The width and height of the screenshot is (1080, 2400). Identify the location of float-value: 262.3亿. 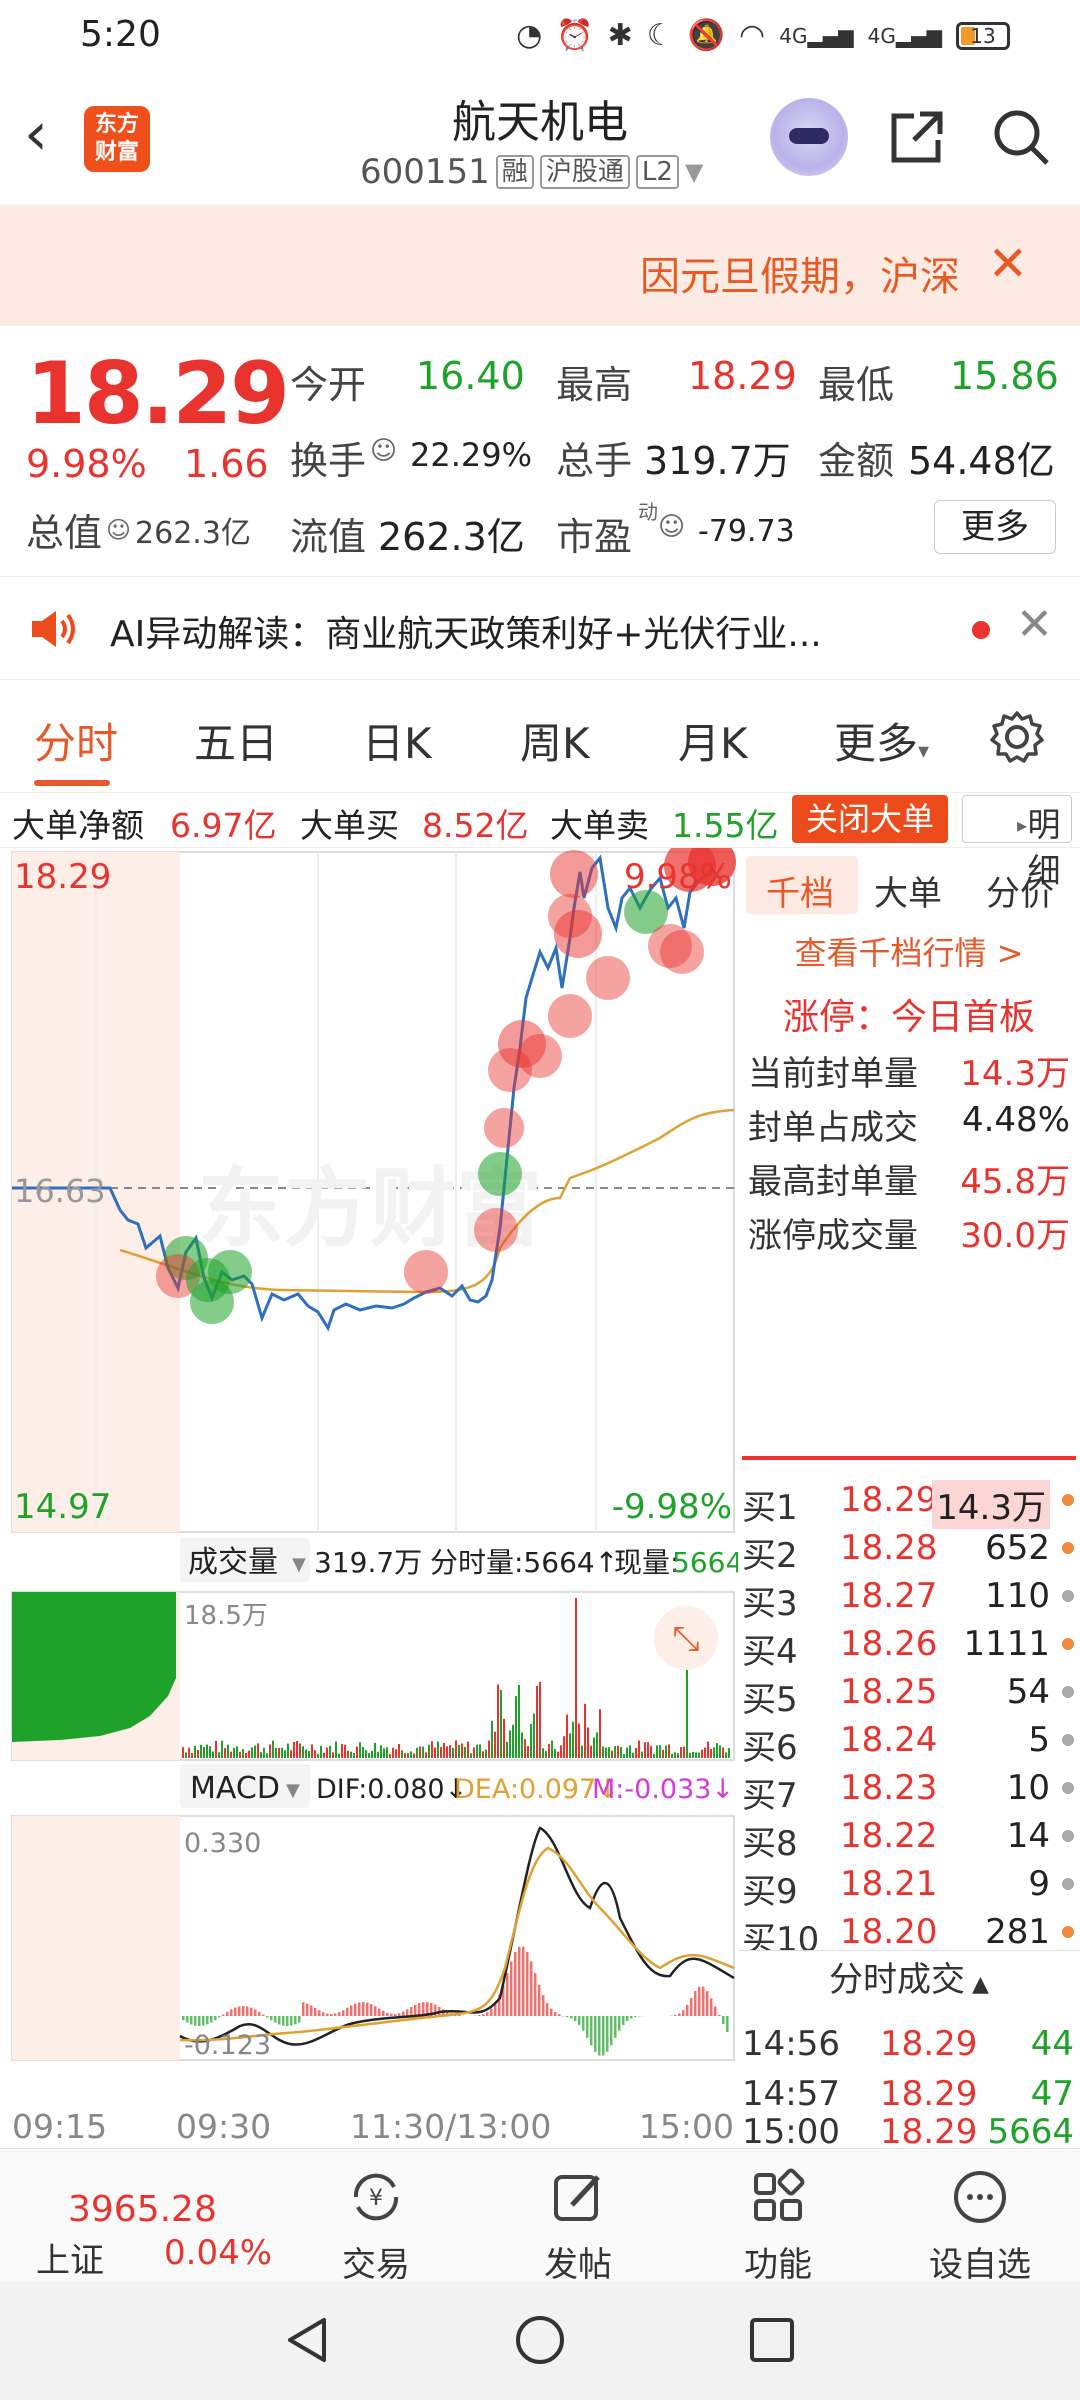
(451, 537).